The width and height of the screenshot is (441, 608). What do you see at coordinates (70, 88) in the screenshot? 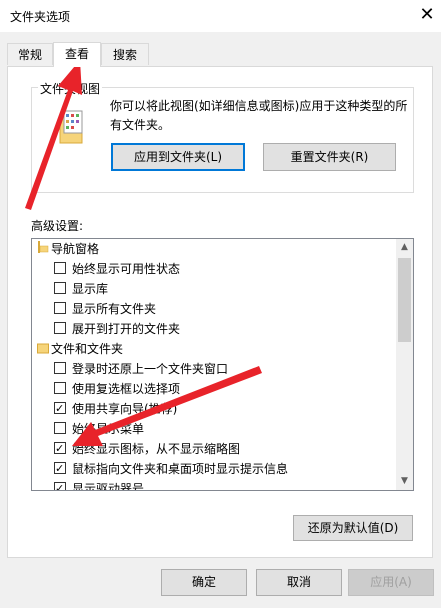
I see `folder-views-label: 文件夹视图` at bounding box center [70, 88].